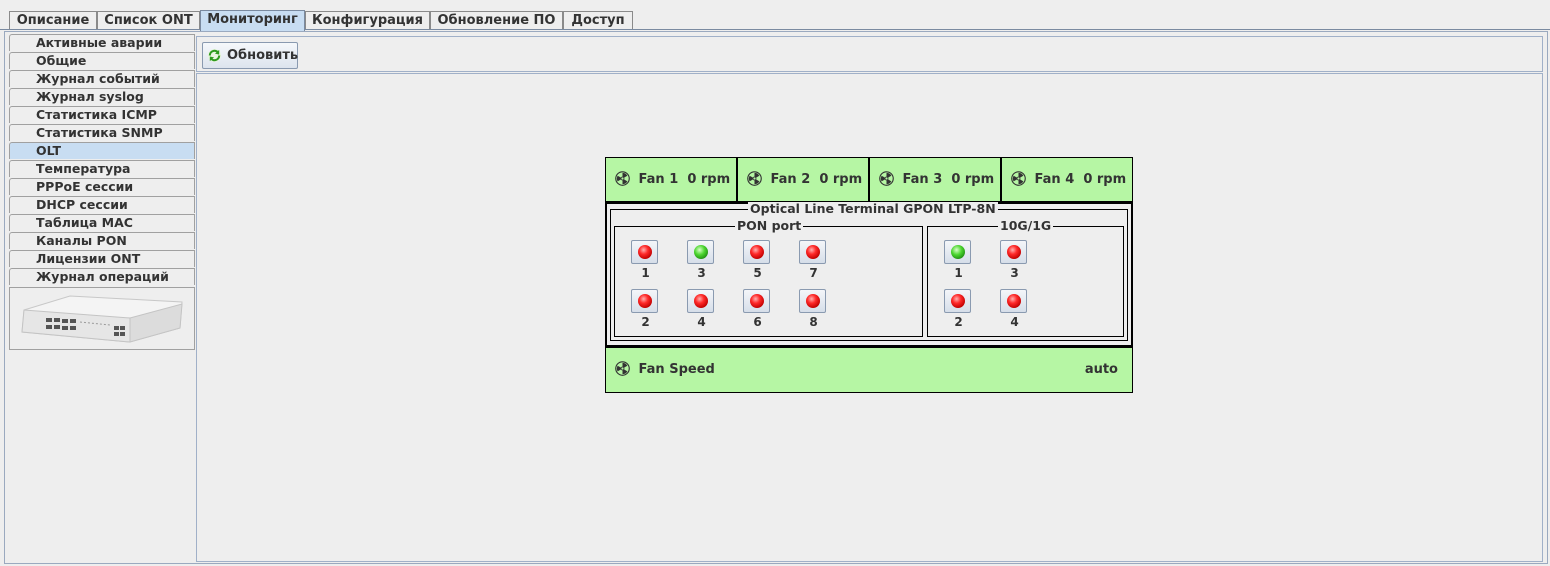  Describe the element at coordinates (53, 20) in the screenshot. I see `tab-description: Описание` at that location.